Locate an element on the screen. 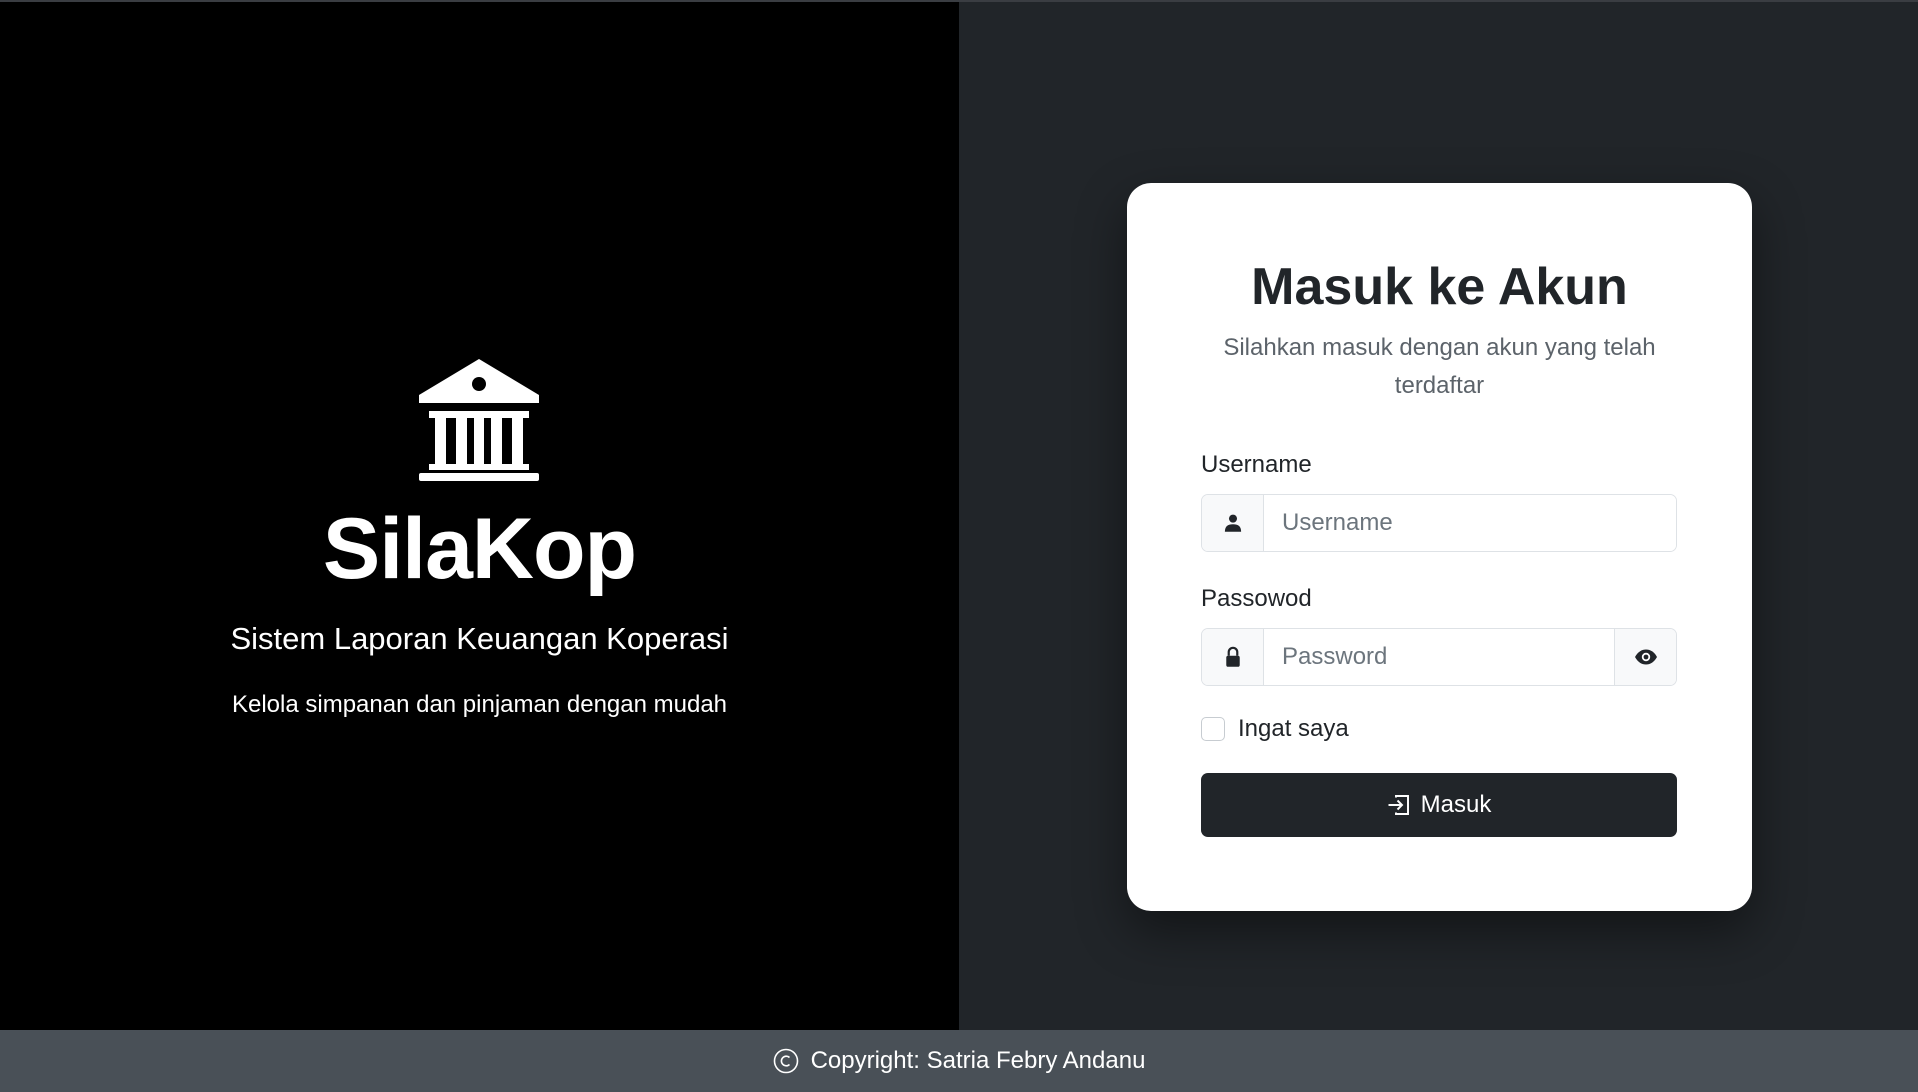  login-button-label: Masuk is located at coordinates (1456, 804).